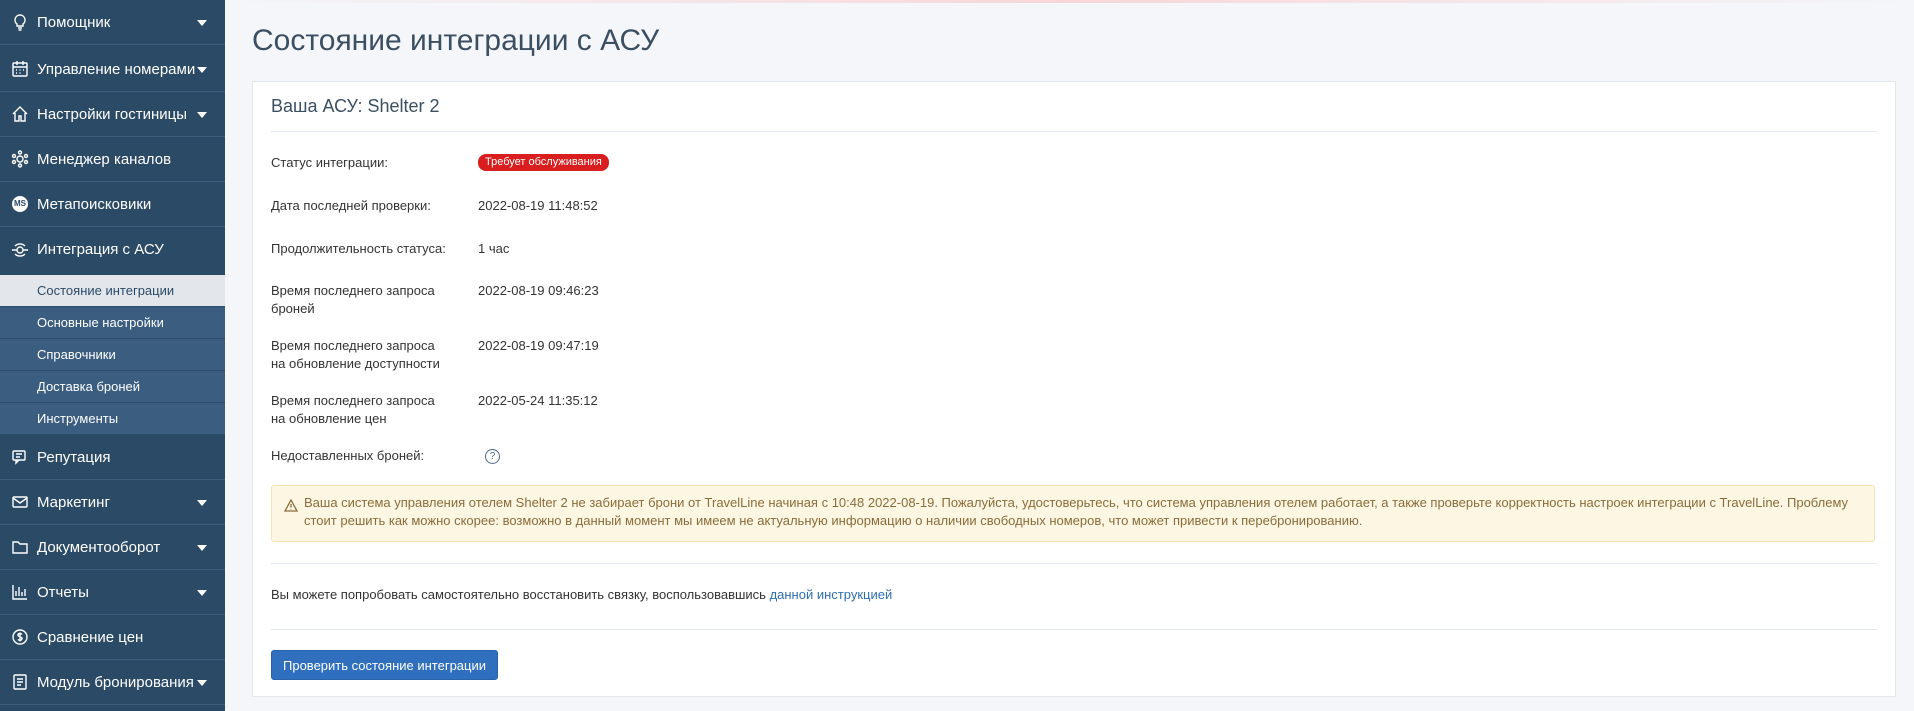 The width and height of the screenshot is (1914, 711). I want to click on submenu-item-directories: Справочники, so click(112, 355).